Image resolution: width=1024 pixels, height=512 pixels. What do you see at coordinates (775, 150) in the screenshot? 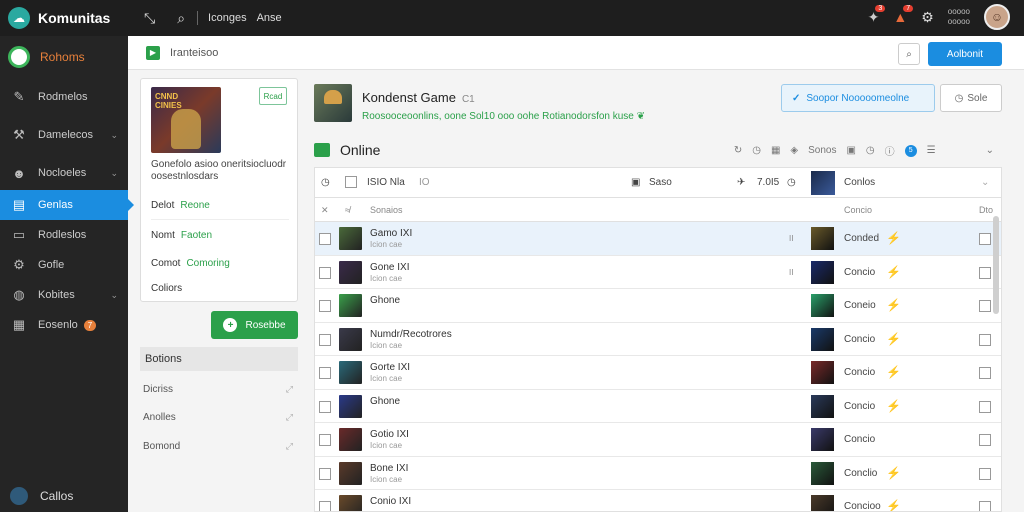
I see `grid-icon: ▦` at bounding box center [775, 150].